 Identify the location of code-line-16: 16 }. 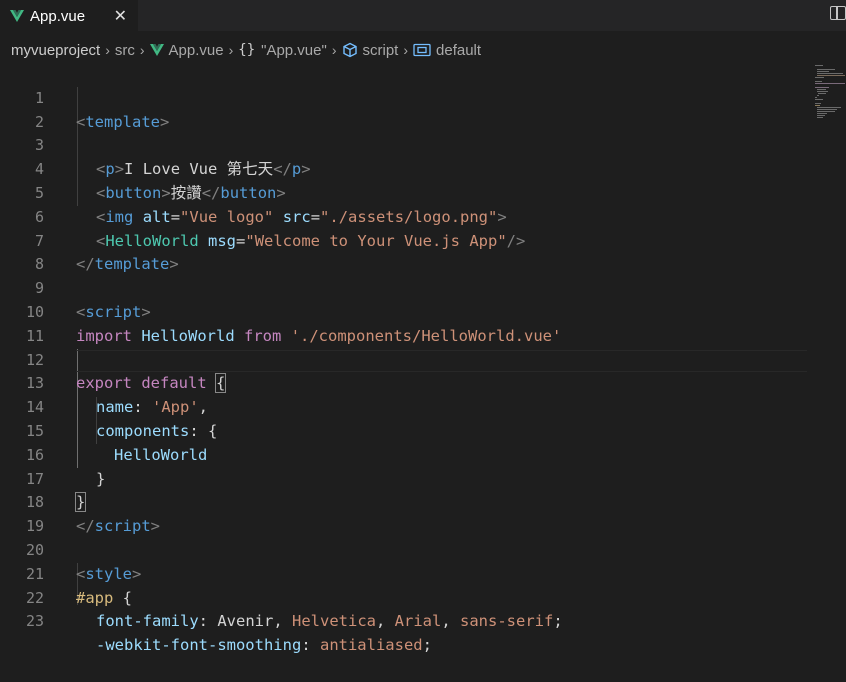
(423, 454).